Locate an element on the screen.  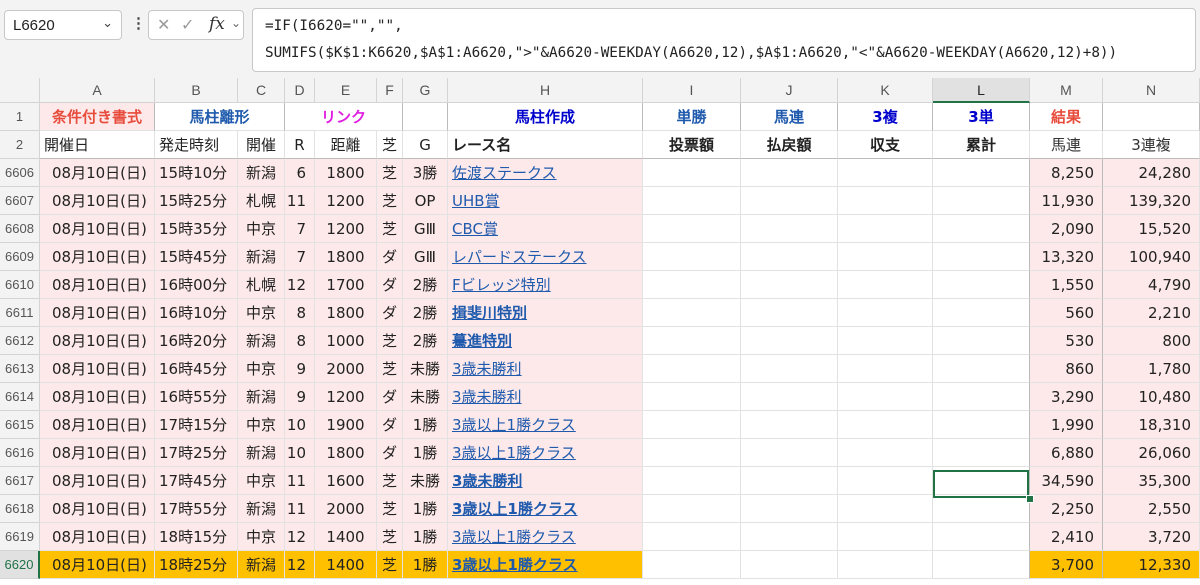
cell-umaren: 3,700 is located at coordinates (1066, 565).